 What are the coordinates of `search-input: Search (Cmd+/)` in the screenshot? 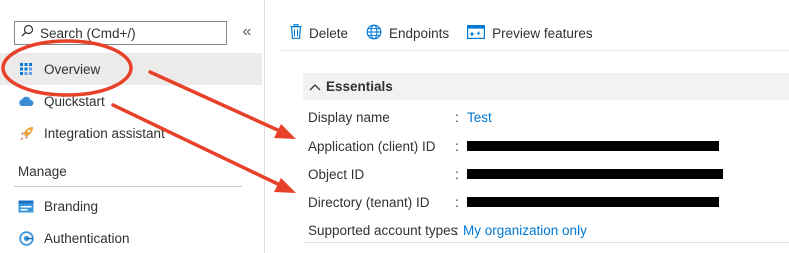 It's located at (120, 33).